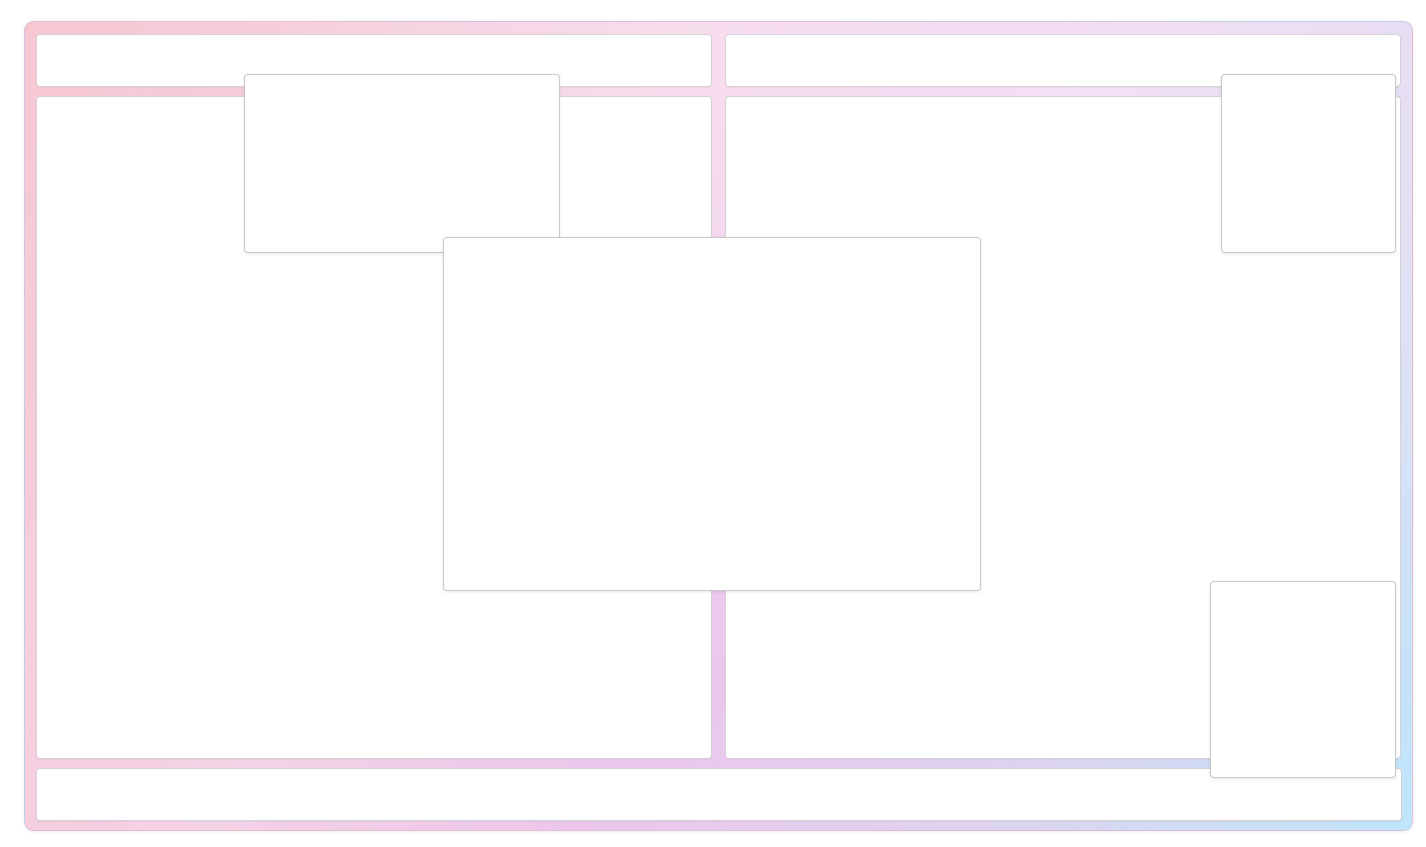 The image size is (1426, 847). What do you see at coordinates (402, 163) in the screenshot?
I see `top-left-overlay-card` at bounding box center [402, 163].